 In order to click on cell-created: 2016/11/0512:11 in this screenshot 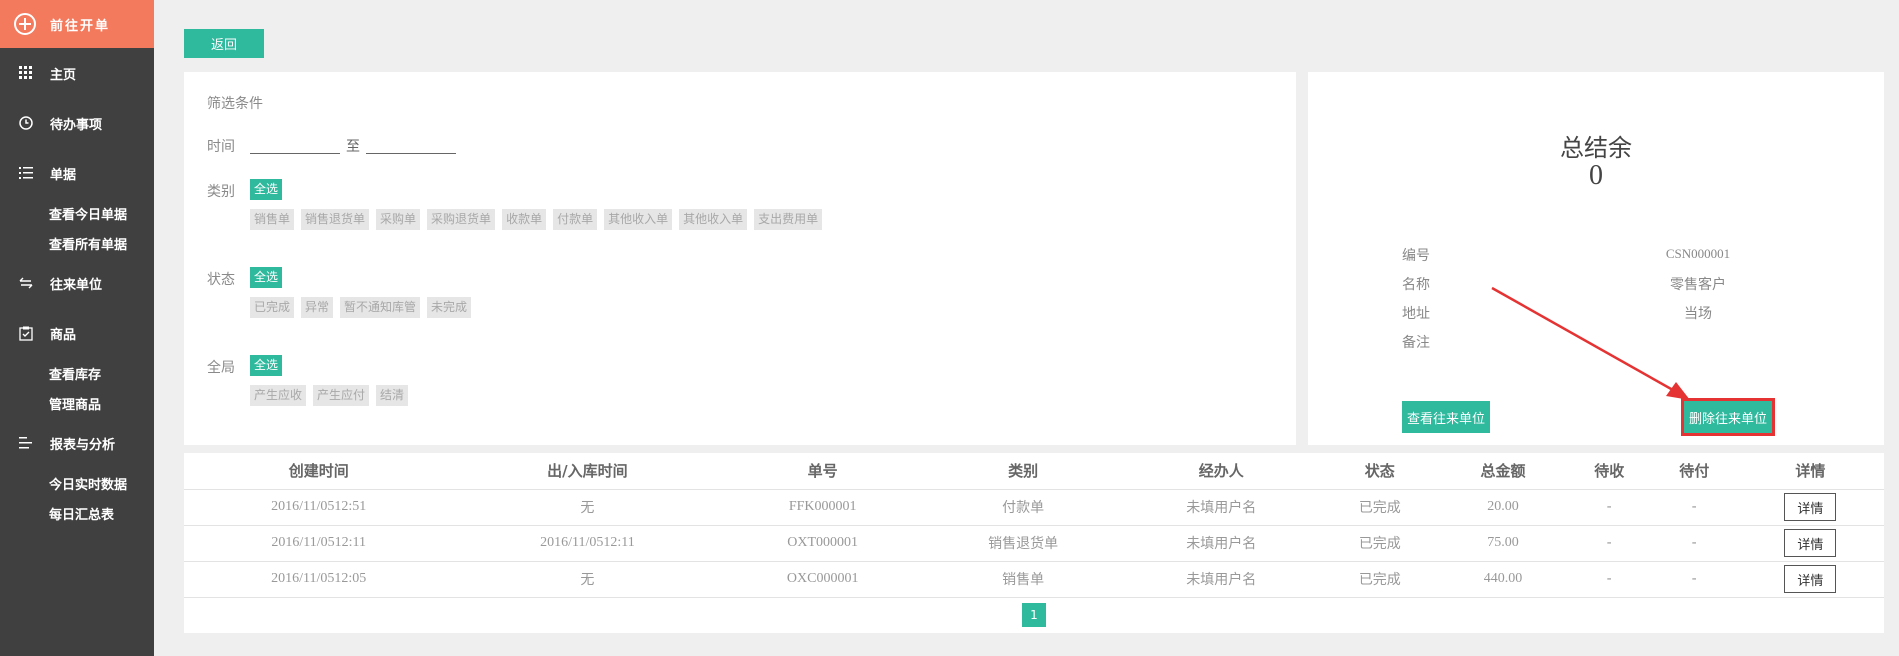, I will do `click(319, 543)`.